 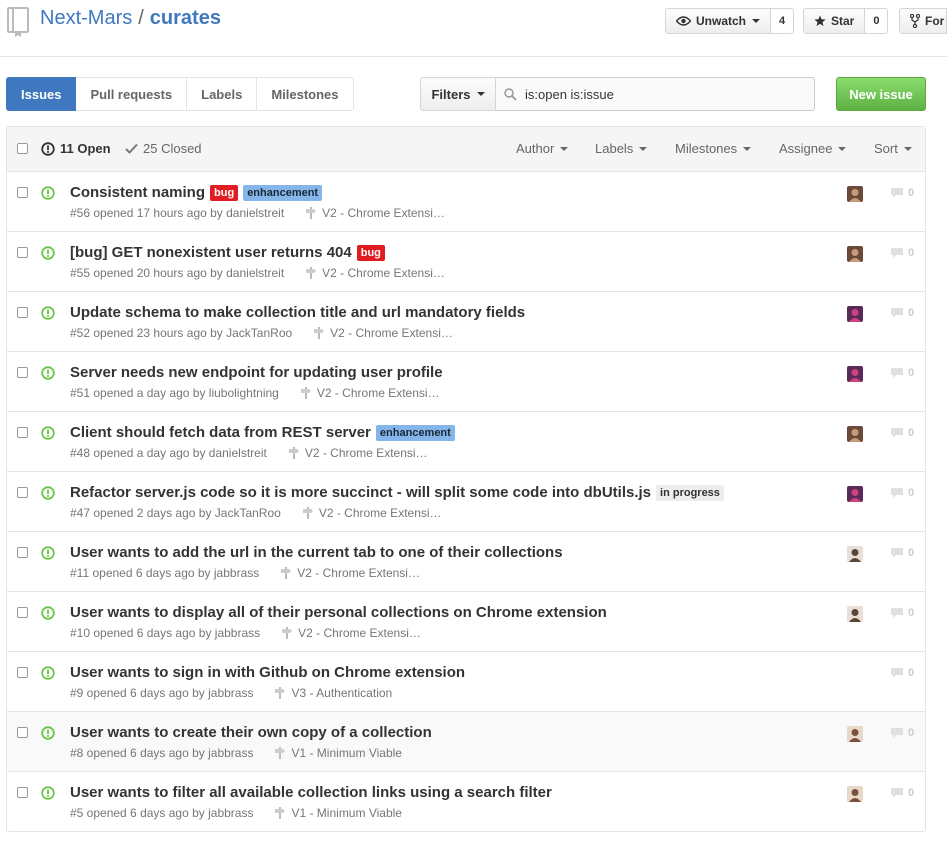 What do you see at coordinates (211, 252) in the screenshot?
I see `issue-title-link: [bug] GET nonexistent user returns 404` at bounding box center [211, 252].